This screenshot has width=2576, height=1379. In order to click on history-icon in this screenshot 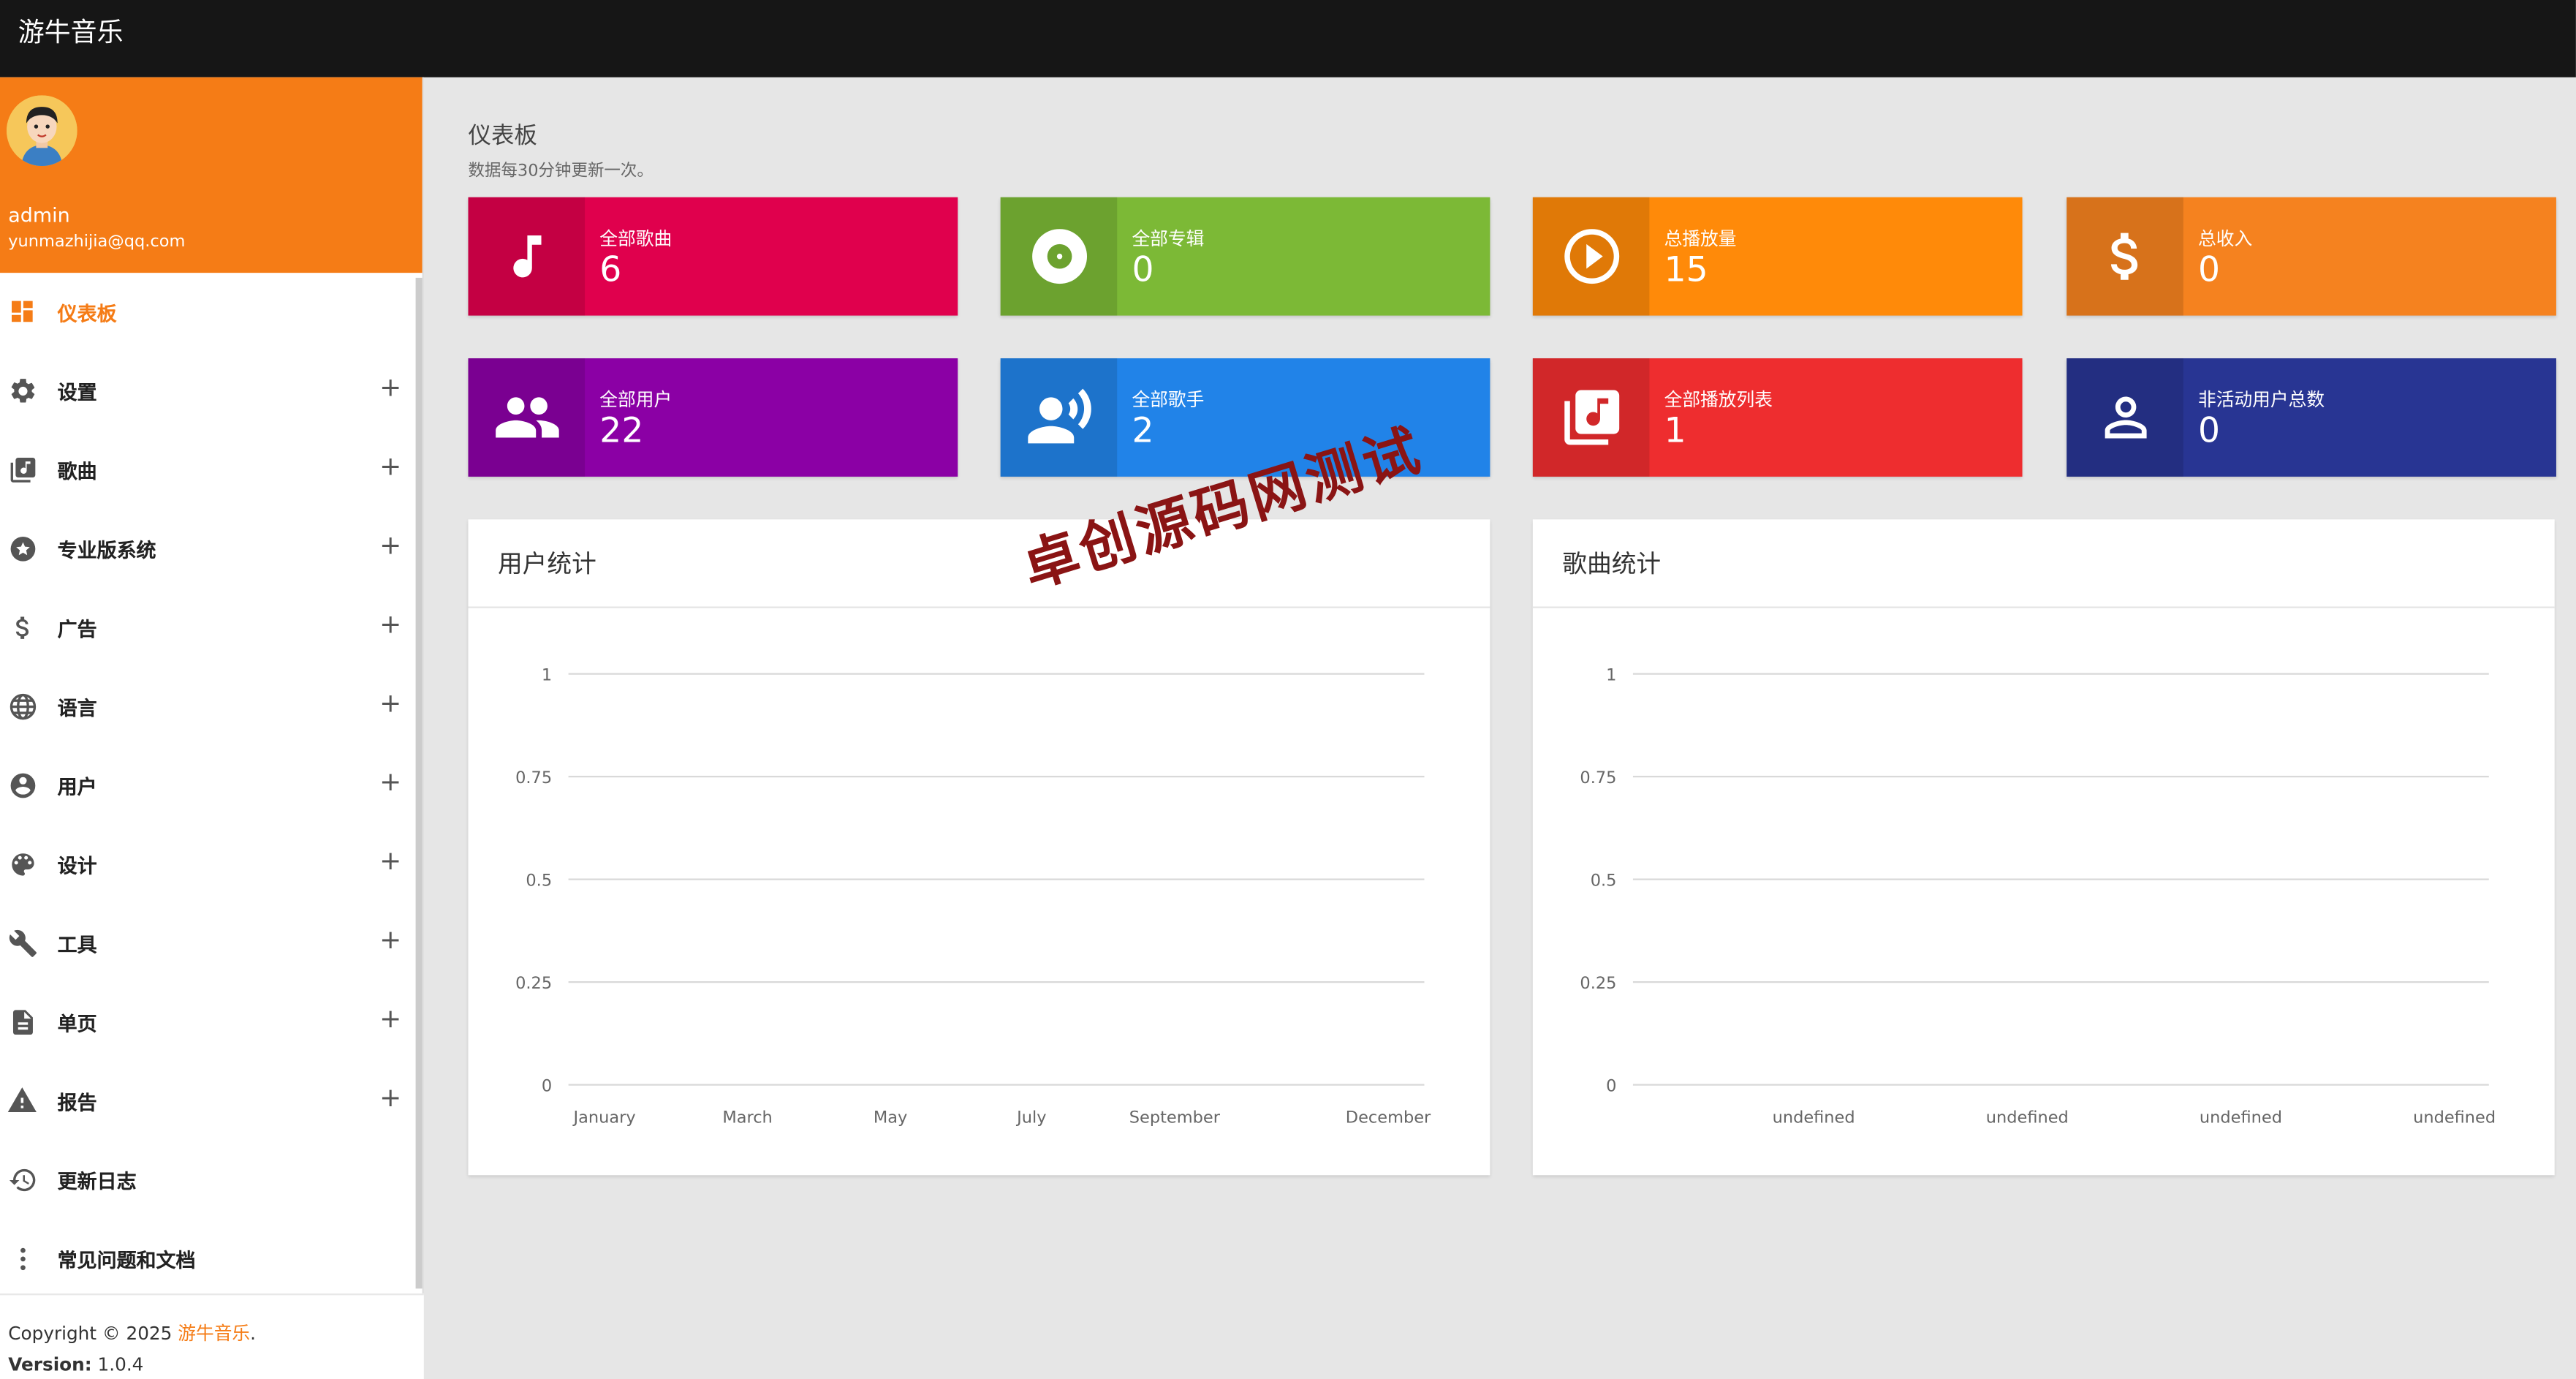, I will do `click(22, 1179)`.